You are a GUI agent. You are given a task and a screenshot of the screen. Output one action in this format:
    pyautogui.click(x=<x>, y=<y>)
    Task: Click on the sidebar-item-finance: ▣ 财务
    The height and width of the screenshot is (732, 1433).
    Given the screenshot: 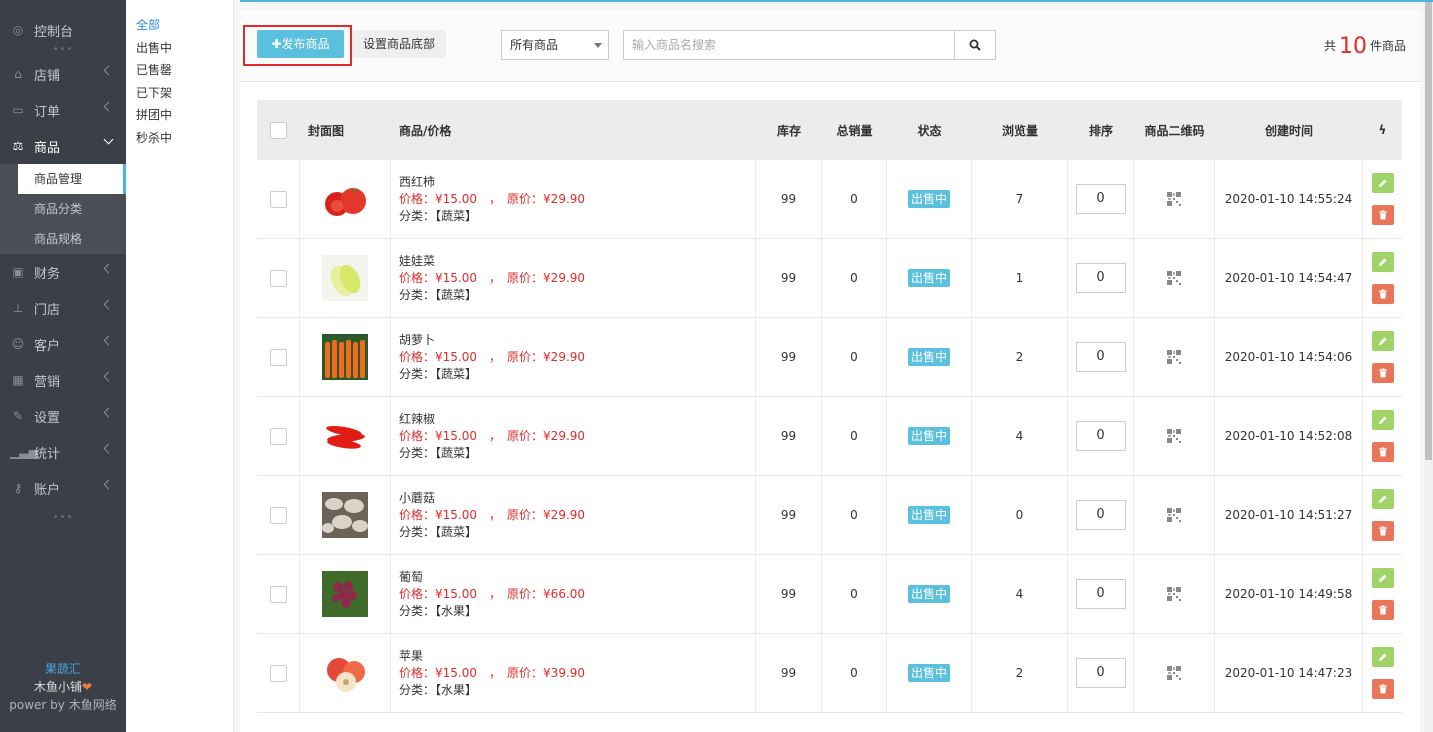 What is the action you would take?
    pyautogui.click(x=63, y=272)
    